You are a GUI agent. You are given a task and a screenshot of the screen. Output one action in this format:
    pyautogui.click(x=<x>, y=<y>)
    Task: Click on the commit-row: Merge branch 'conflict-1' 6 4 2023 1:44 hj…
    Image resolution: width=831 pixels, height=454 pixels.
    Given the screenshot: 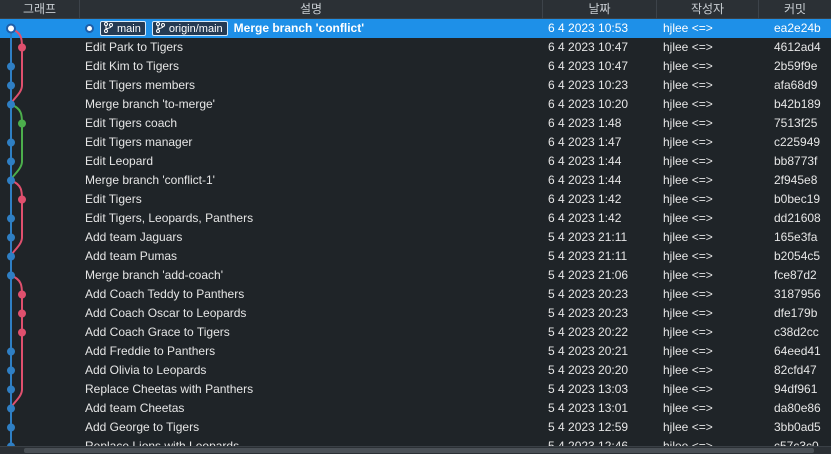 What is the action you would take?
    pyautogui.click(x=415, y=180)
    